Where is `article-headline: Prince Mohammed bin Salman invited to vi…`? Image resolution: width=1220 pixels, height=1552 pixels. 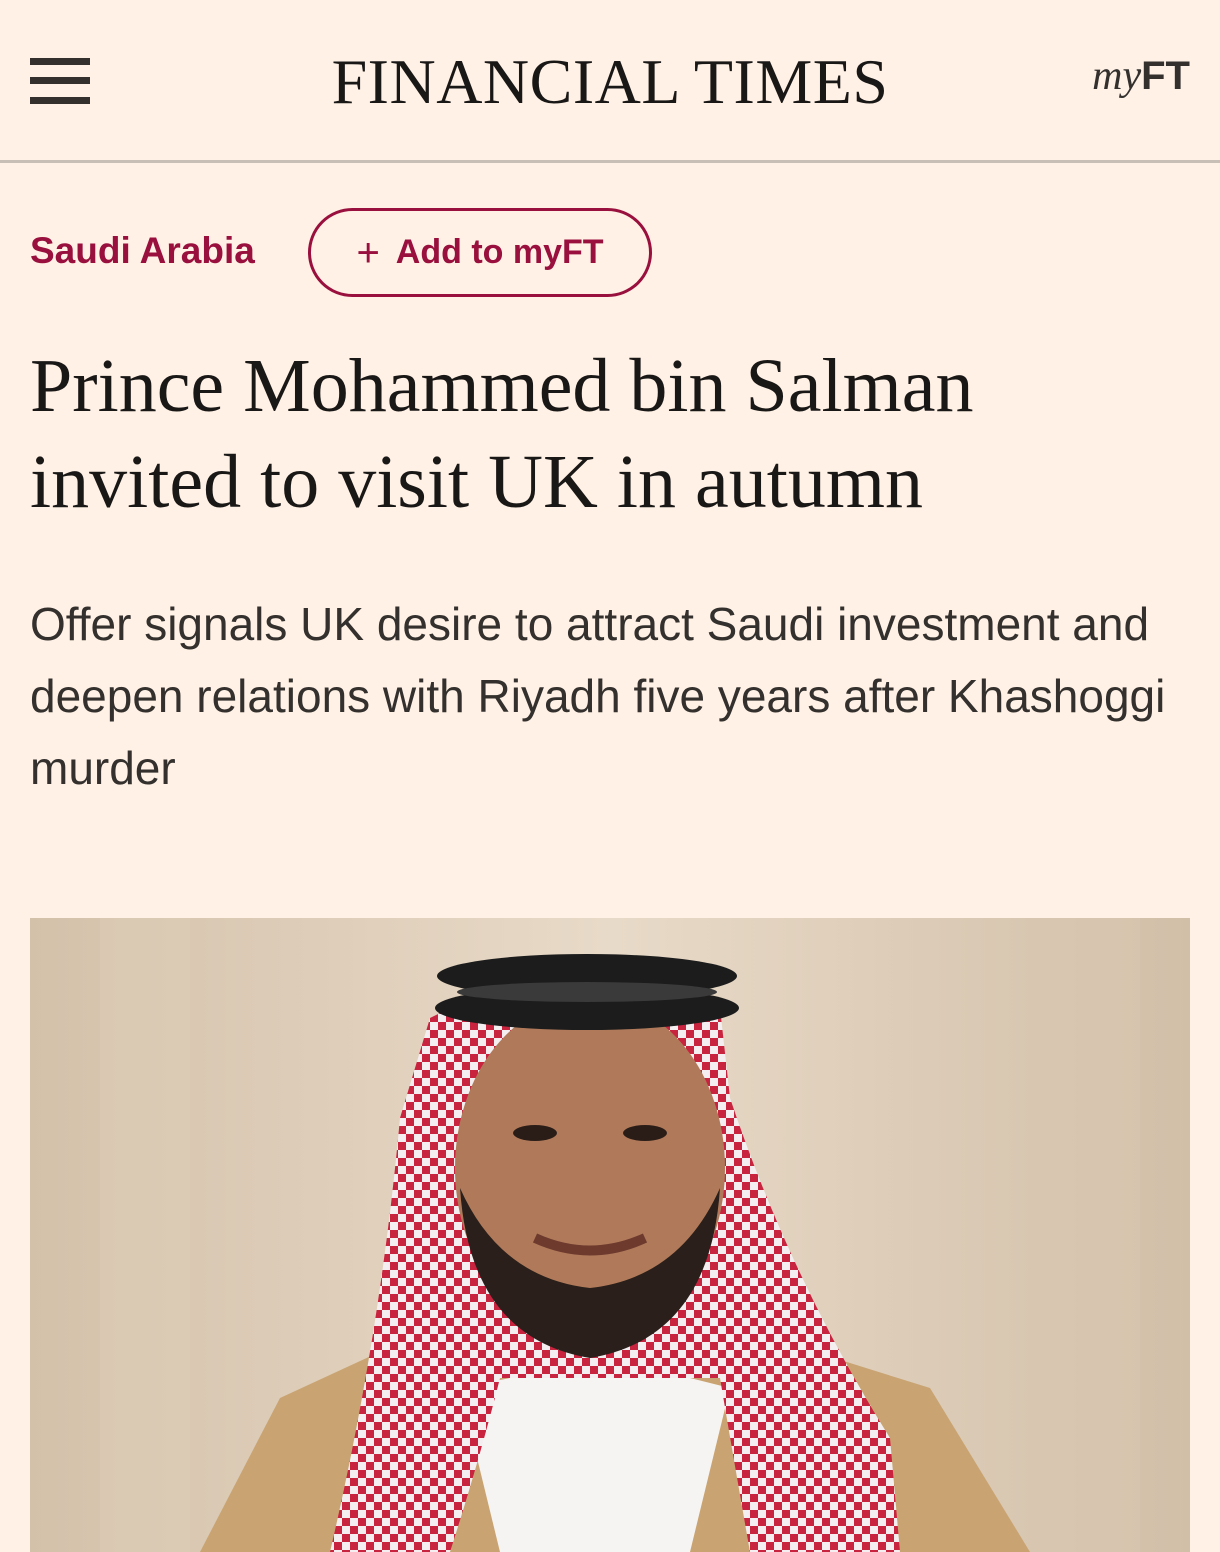
article-headline: Prince Mohammed bin Salman invited to vi… is located at coordinates (502, 434).